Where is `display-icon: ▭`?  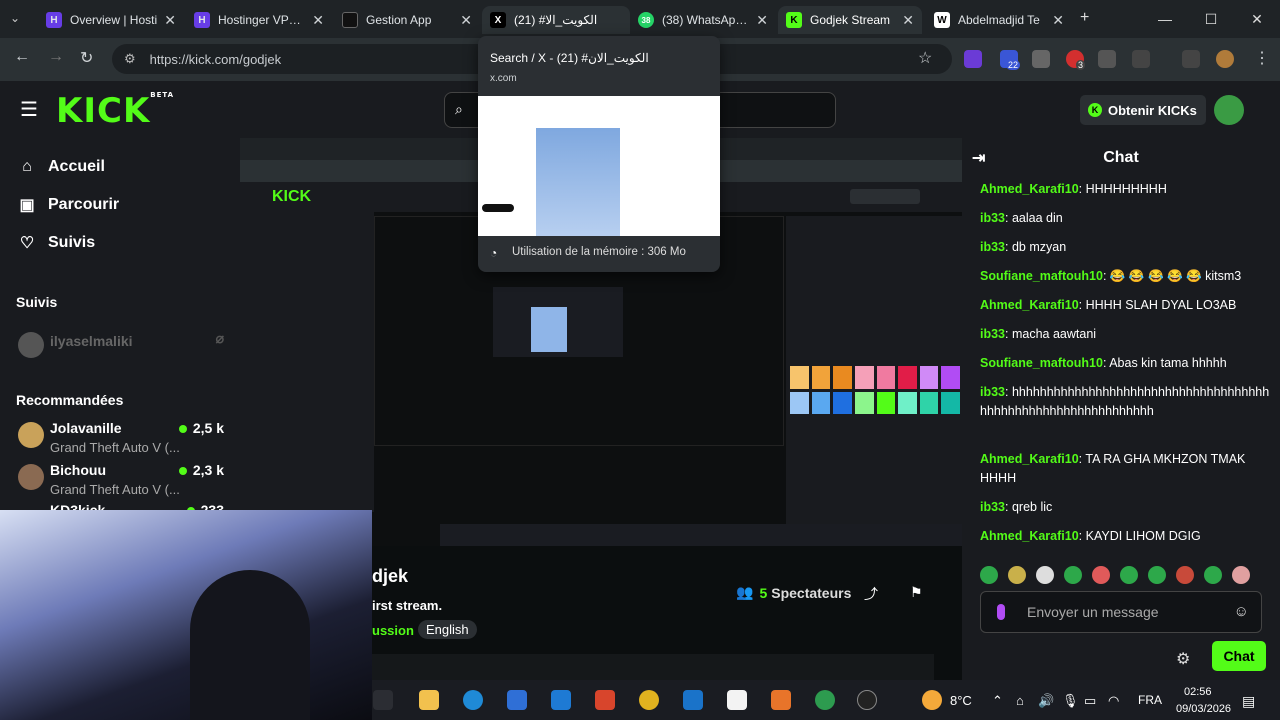 display-icon: ▭ is located at coordinates (1090, 701).